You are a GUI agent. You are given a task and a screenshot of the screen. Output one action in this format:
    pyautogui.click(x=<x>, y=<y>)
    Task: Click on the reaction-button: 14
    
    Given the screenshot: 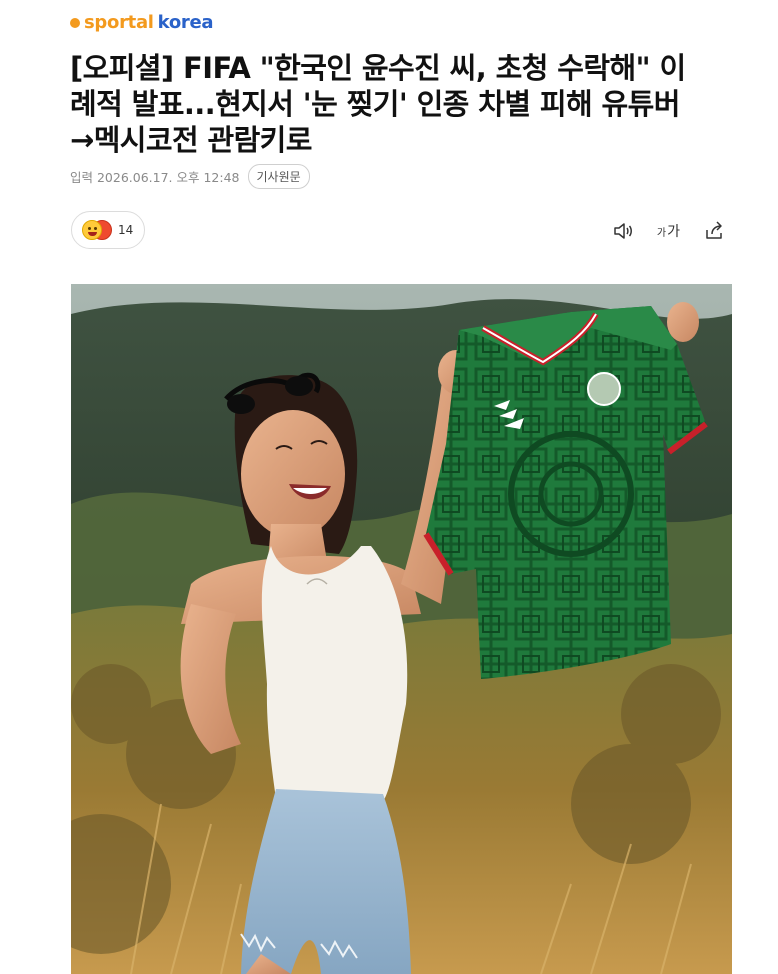 What is the action you would take?
    pyautogui.click(x=108, y=230)
    